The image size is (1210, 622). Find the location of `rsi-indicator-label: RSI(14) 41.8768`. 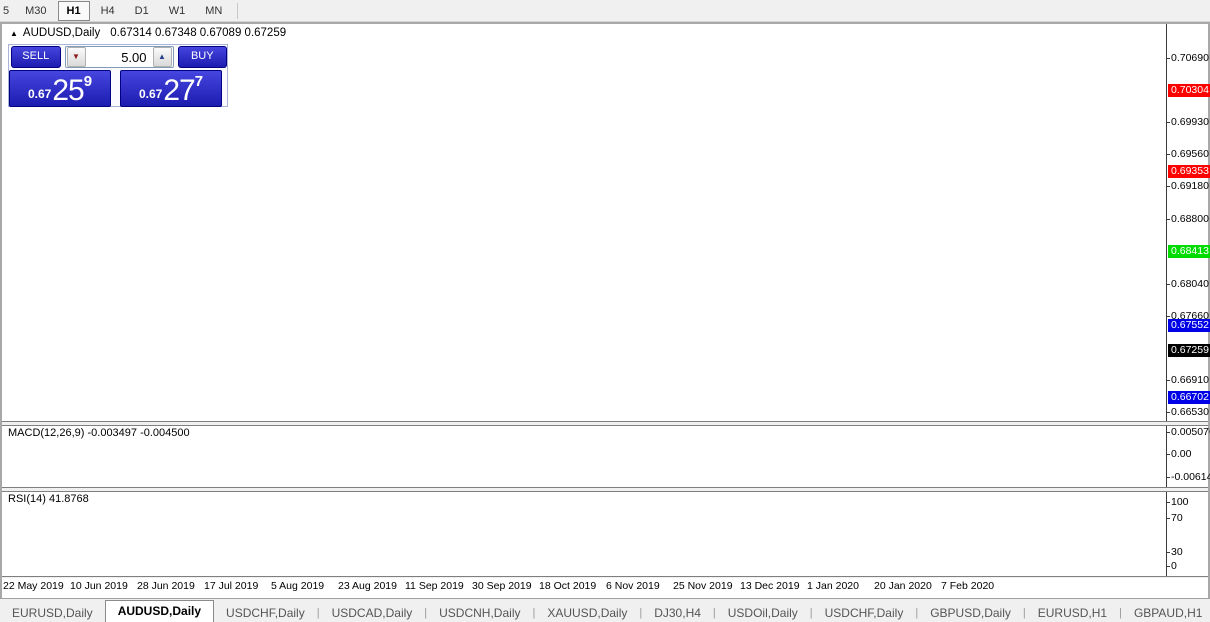

rsi-indicator-label: RSI(14) 41.8768 is located at coordinates (48, 499).